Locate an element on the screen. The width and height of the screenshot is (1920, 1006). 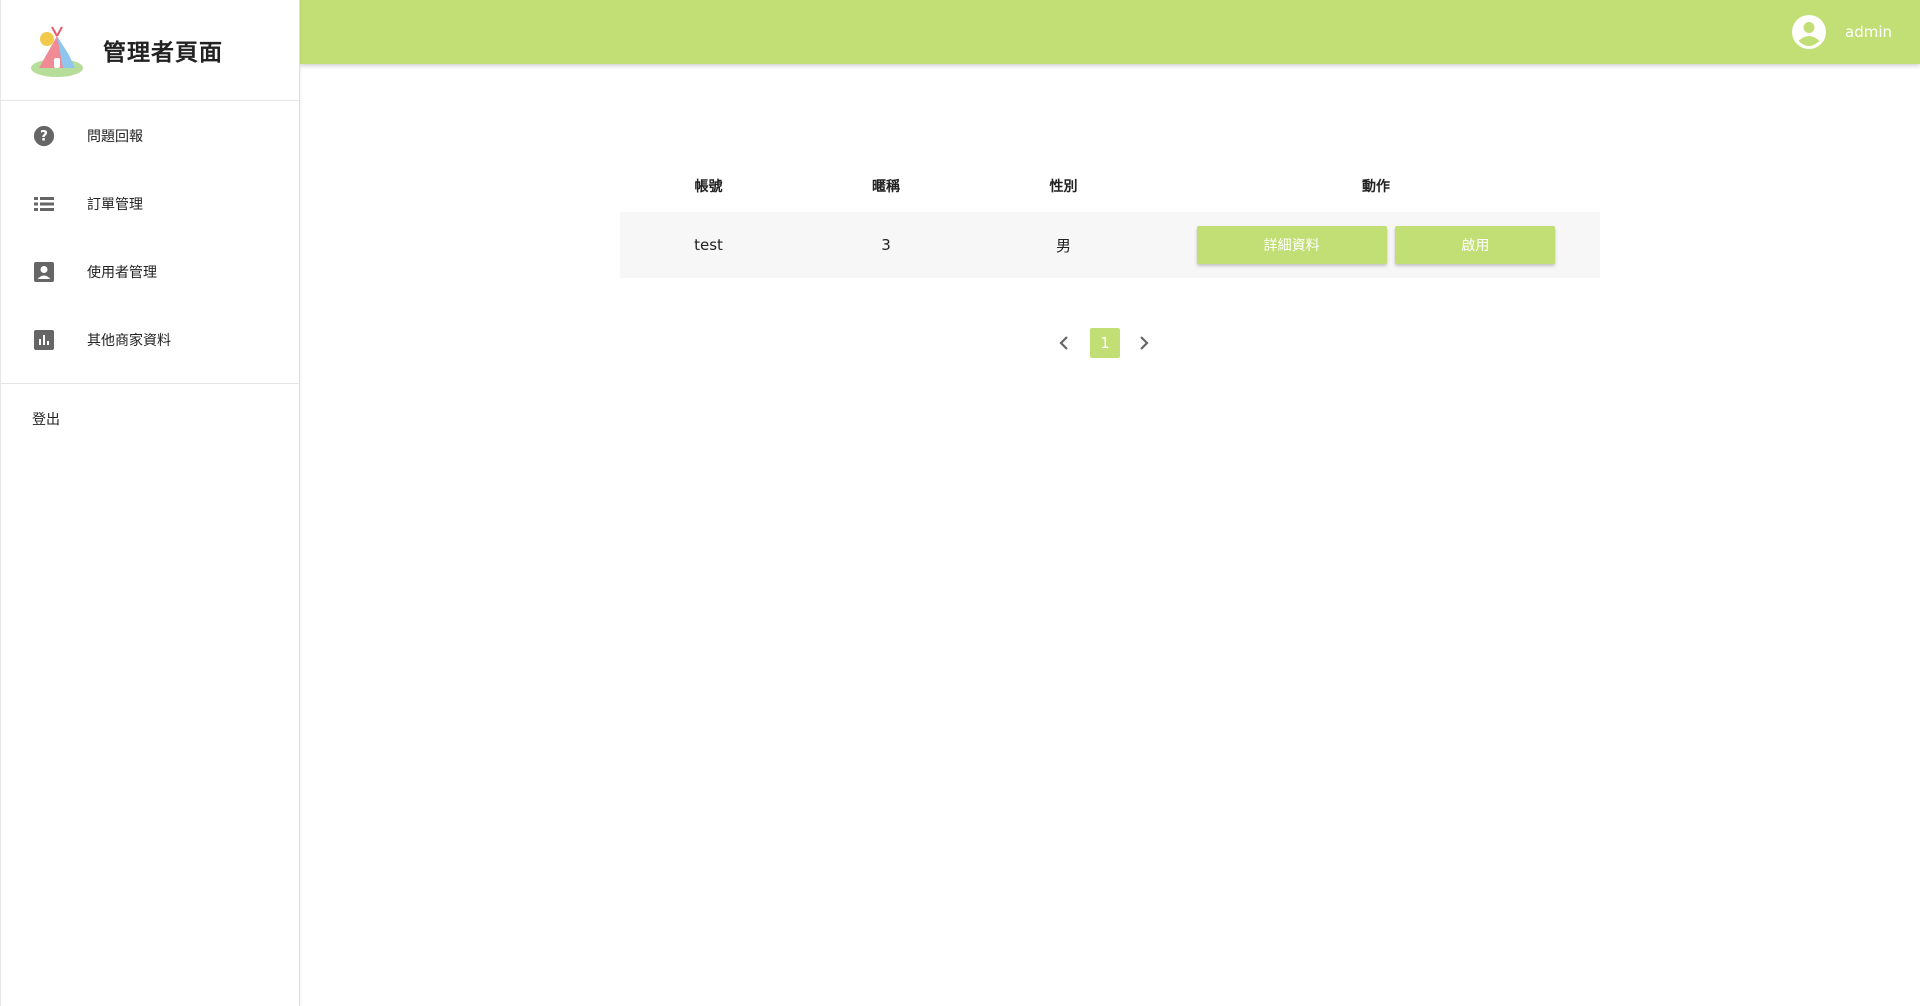
column-header-action: 動作 is located at coordinates (1376, 187).